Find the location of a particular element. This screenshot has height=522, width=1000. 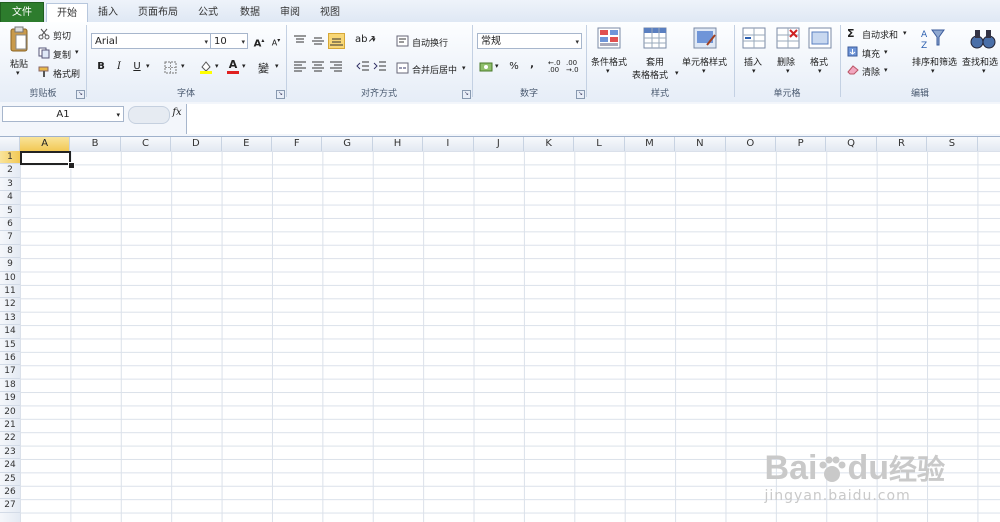

underline-button: U is located at coordinates (137, 67).